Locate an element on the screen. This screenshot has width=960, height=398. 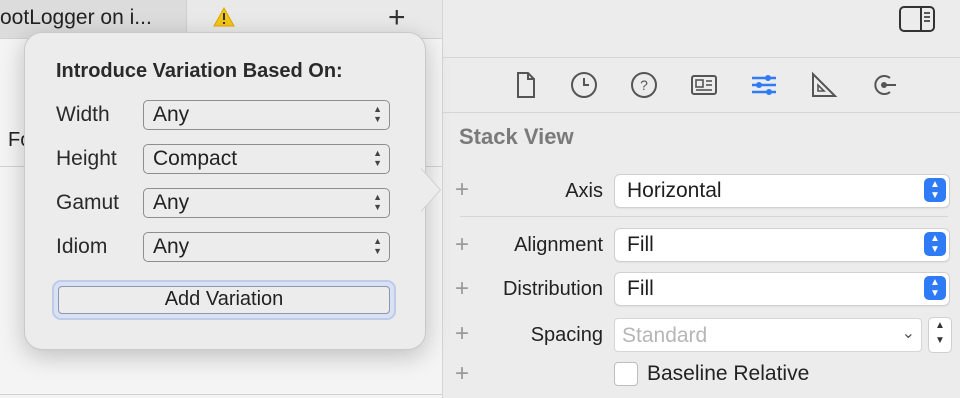
alignment-value: Fill is located at coordinates (640, 244).